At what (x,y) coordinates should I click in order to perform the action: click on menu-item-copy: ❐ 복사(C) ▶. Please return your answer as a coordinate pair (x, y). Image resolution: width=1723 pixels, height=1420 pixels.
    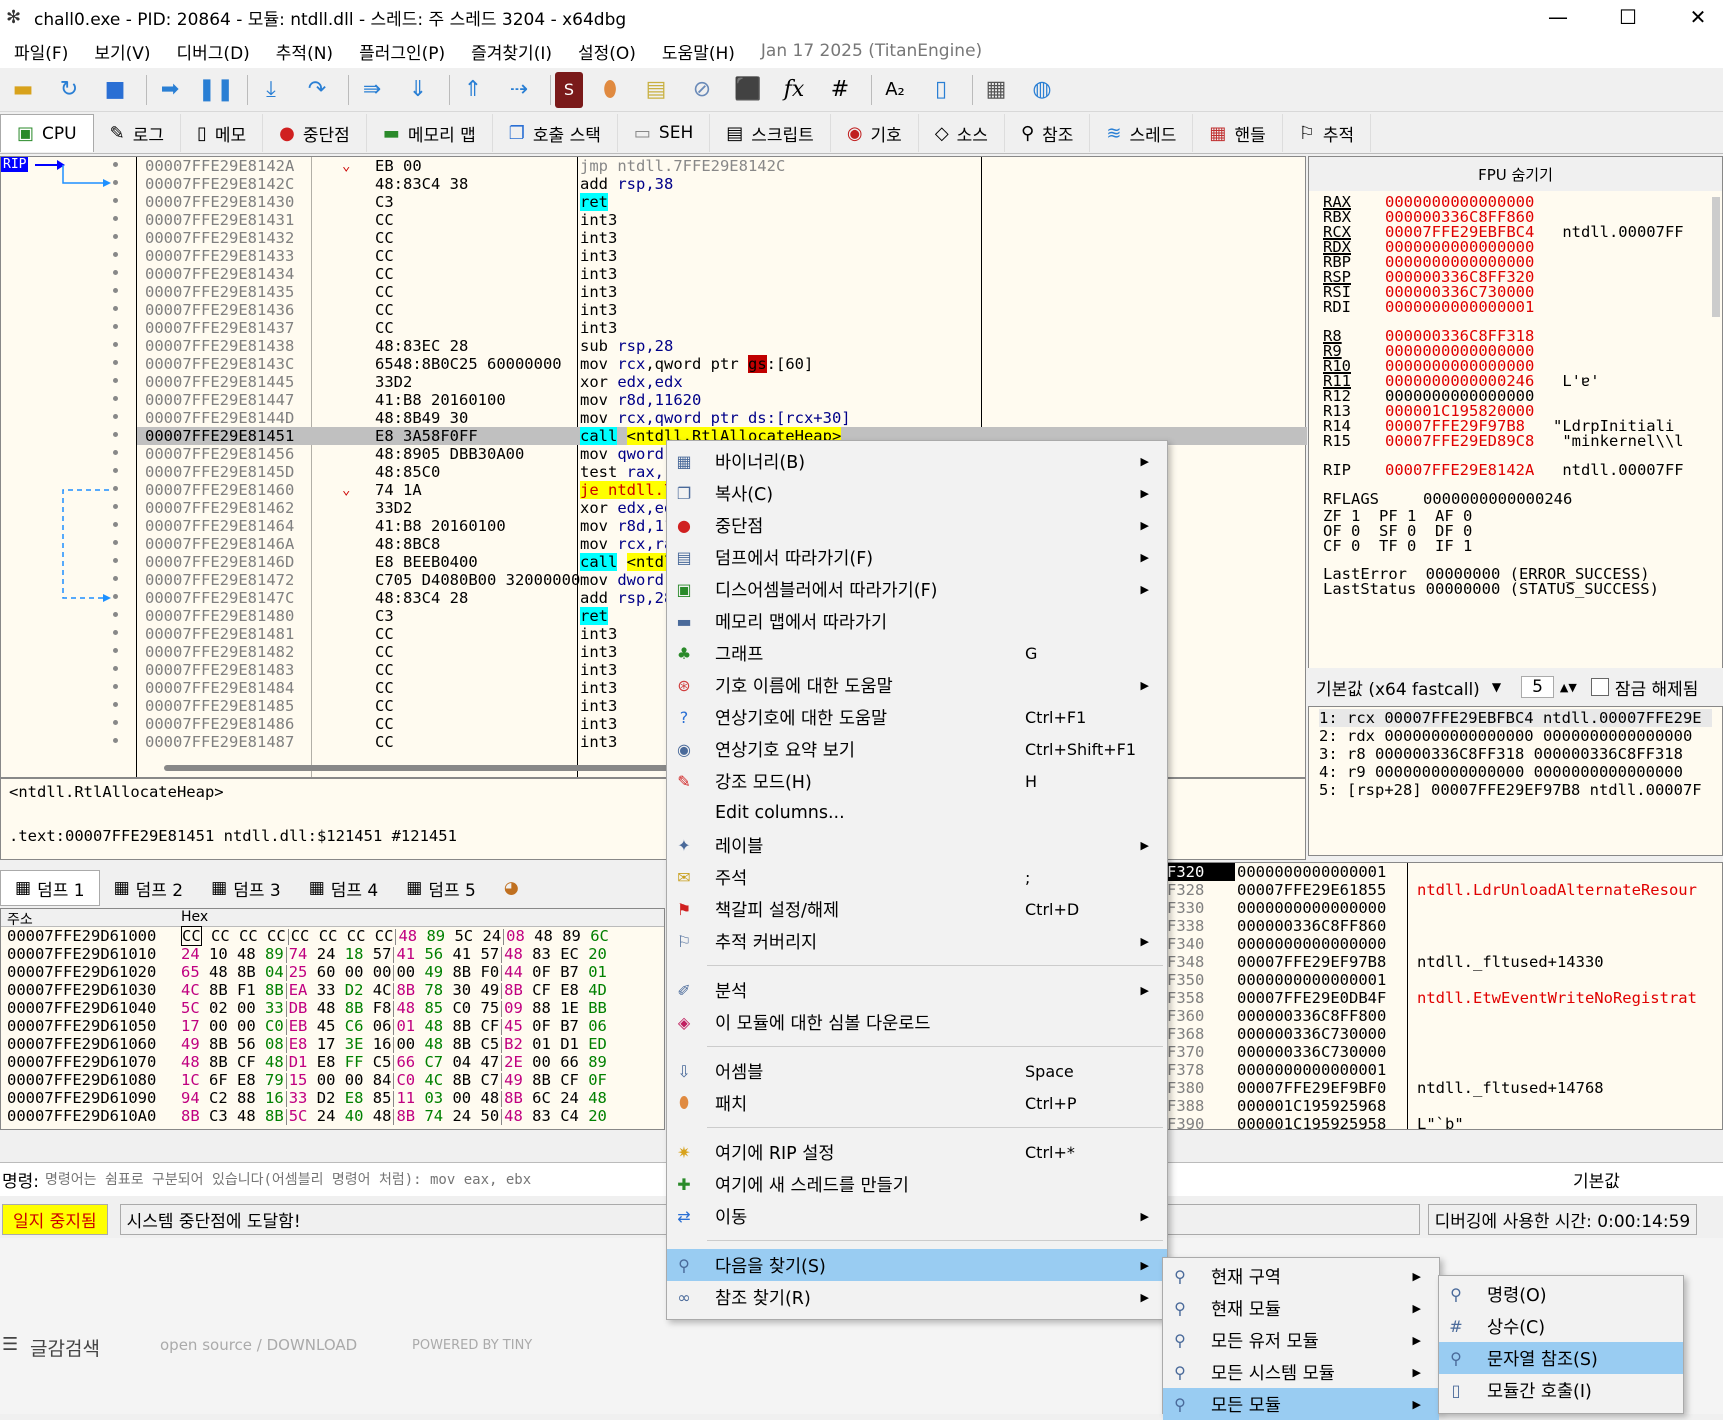
    Looking at the image, I should click on (917, 493).